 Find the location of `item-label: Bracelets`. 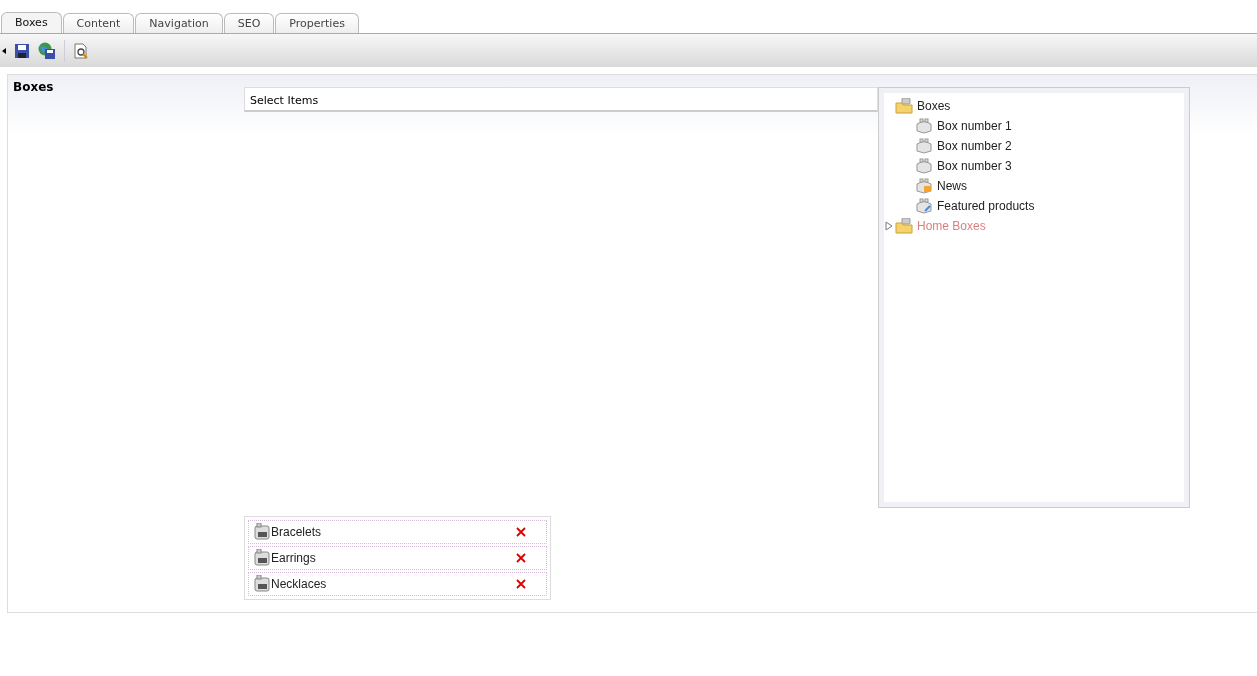

item-label: Bracelets is located at coordinates (297, 532).